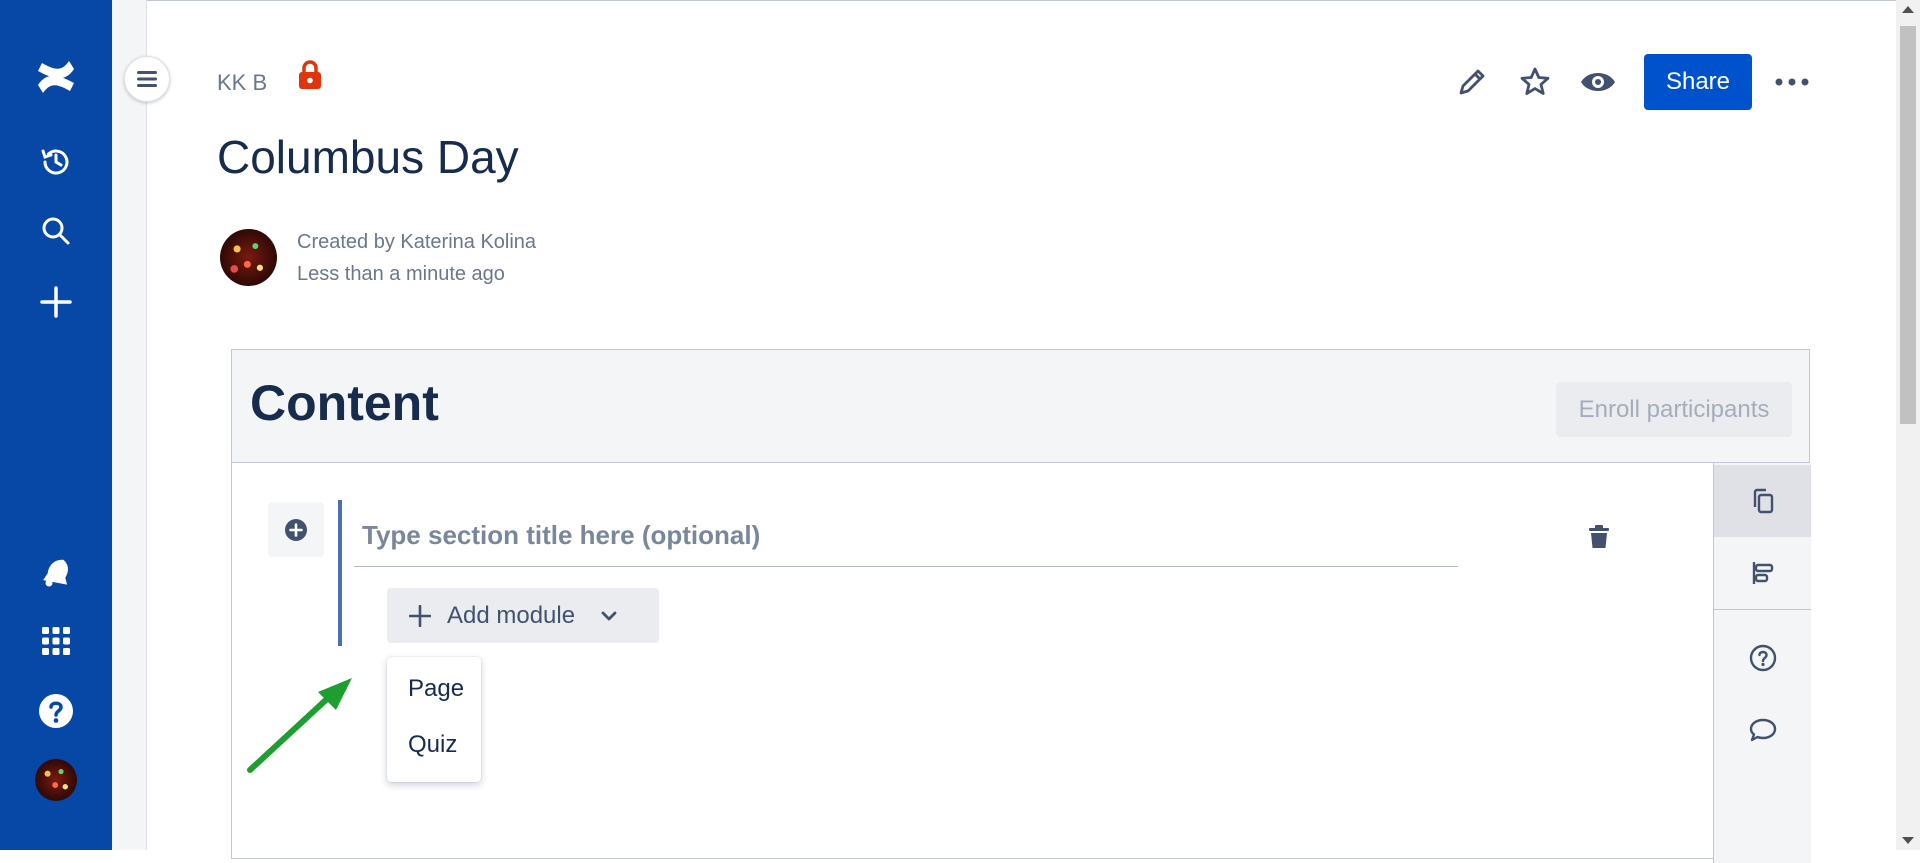  Describe the element at coordinates (401, 274) in the screenshot. I see `last-updated-text: Less than a minute ago` at that location.